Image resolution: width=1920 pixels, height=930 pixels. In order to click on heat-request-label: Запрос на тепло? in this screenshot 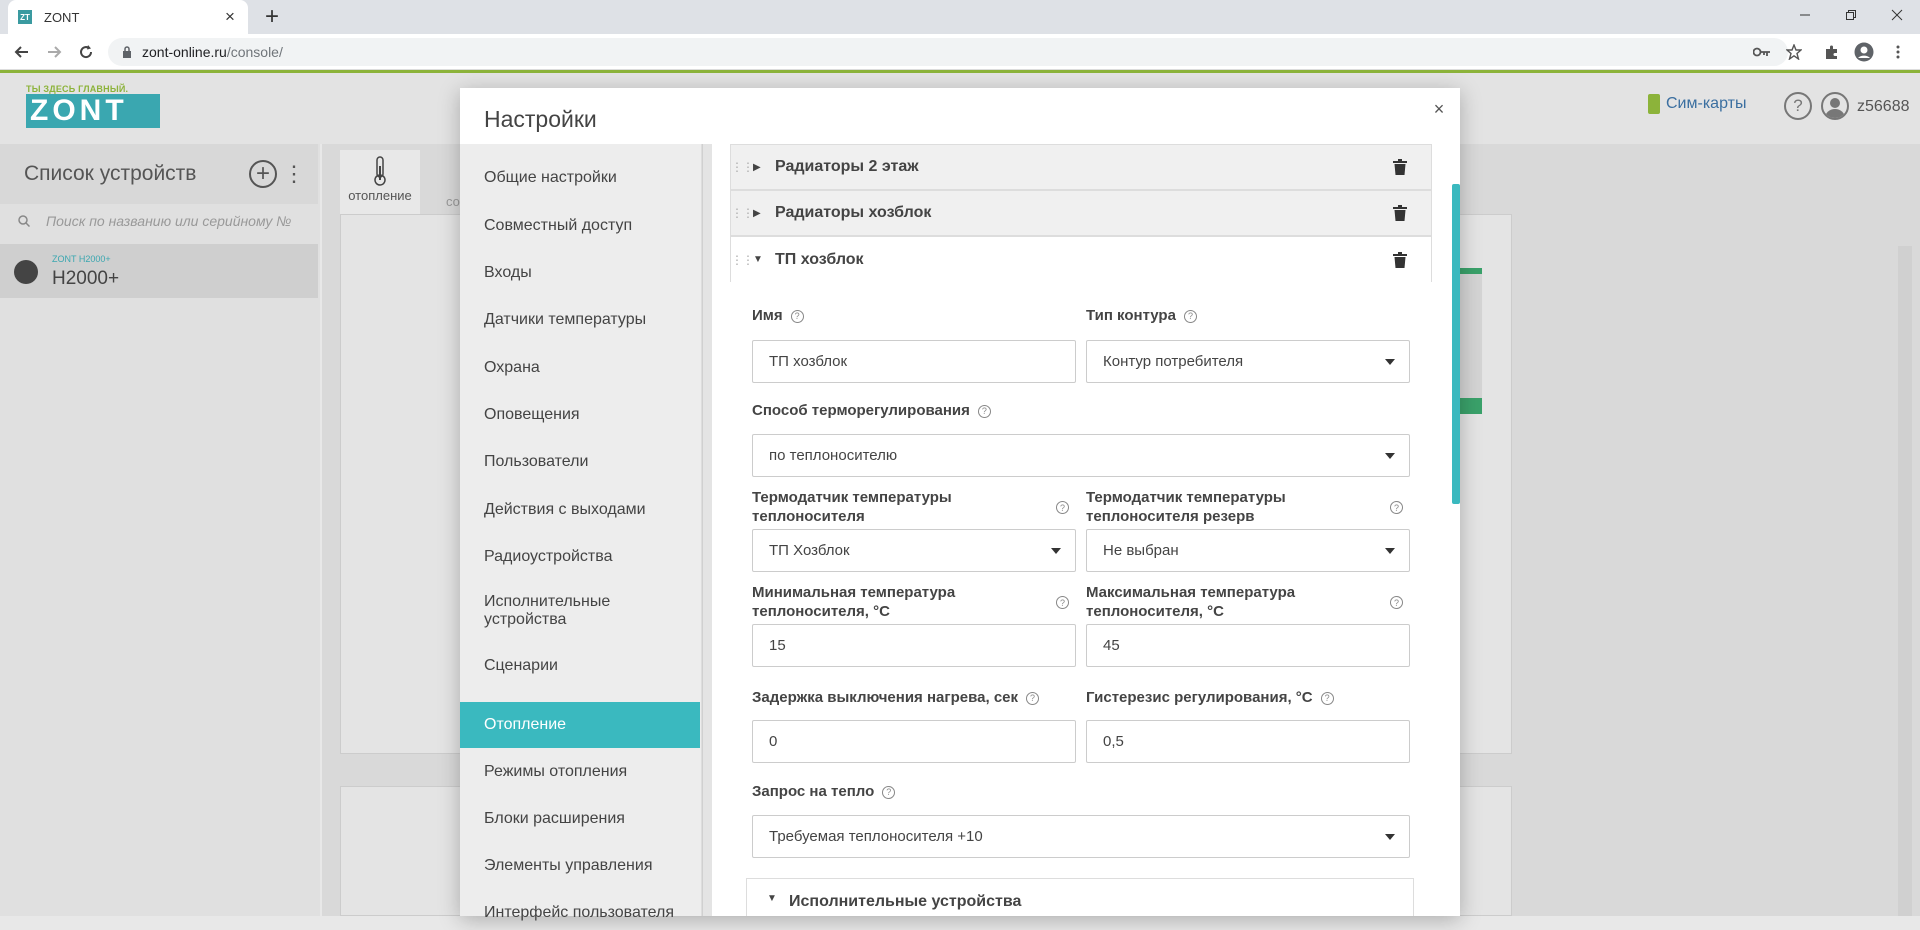, I will do `click(824, 791)`.